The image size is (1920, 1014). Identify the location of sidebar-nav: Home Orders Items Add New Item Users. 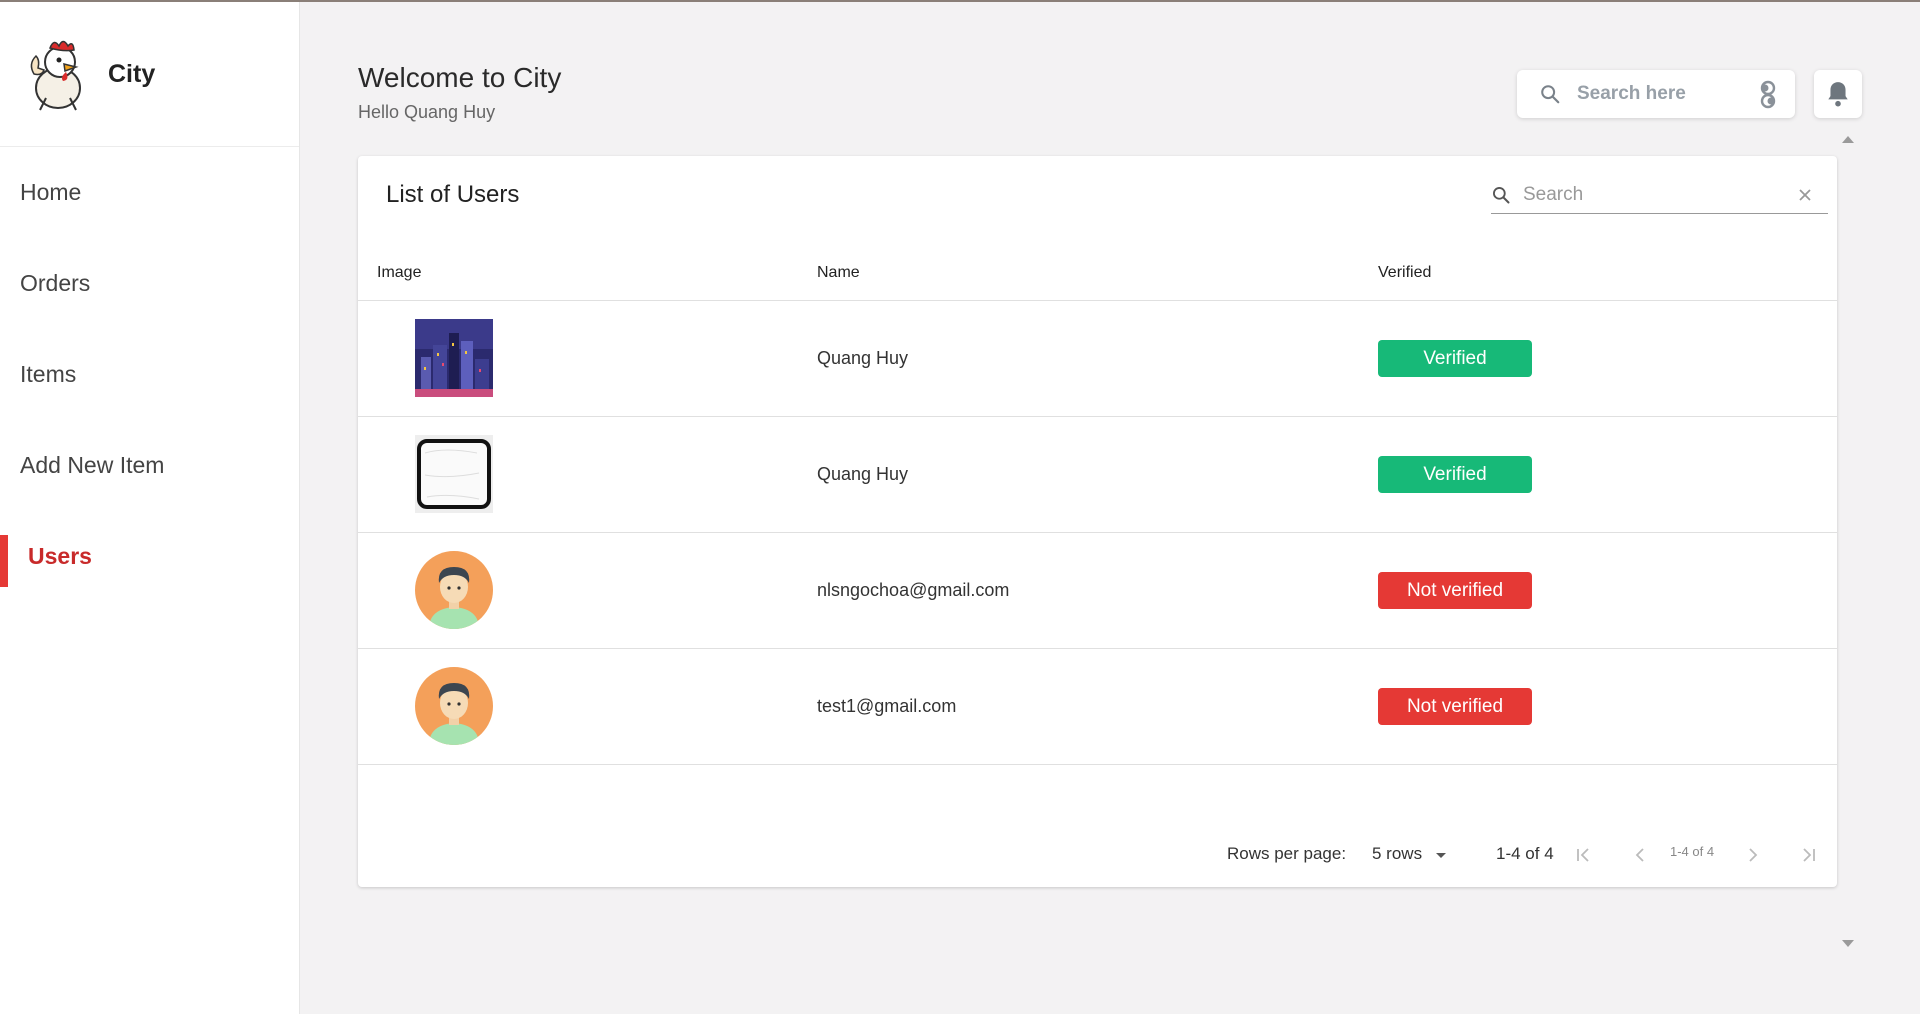
(149, 374).